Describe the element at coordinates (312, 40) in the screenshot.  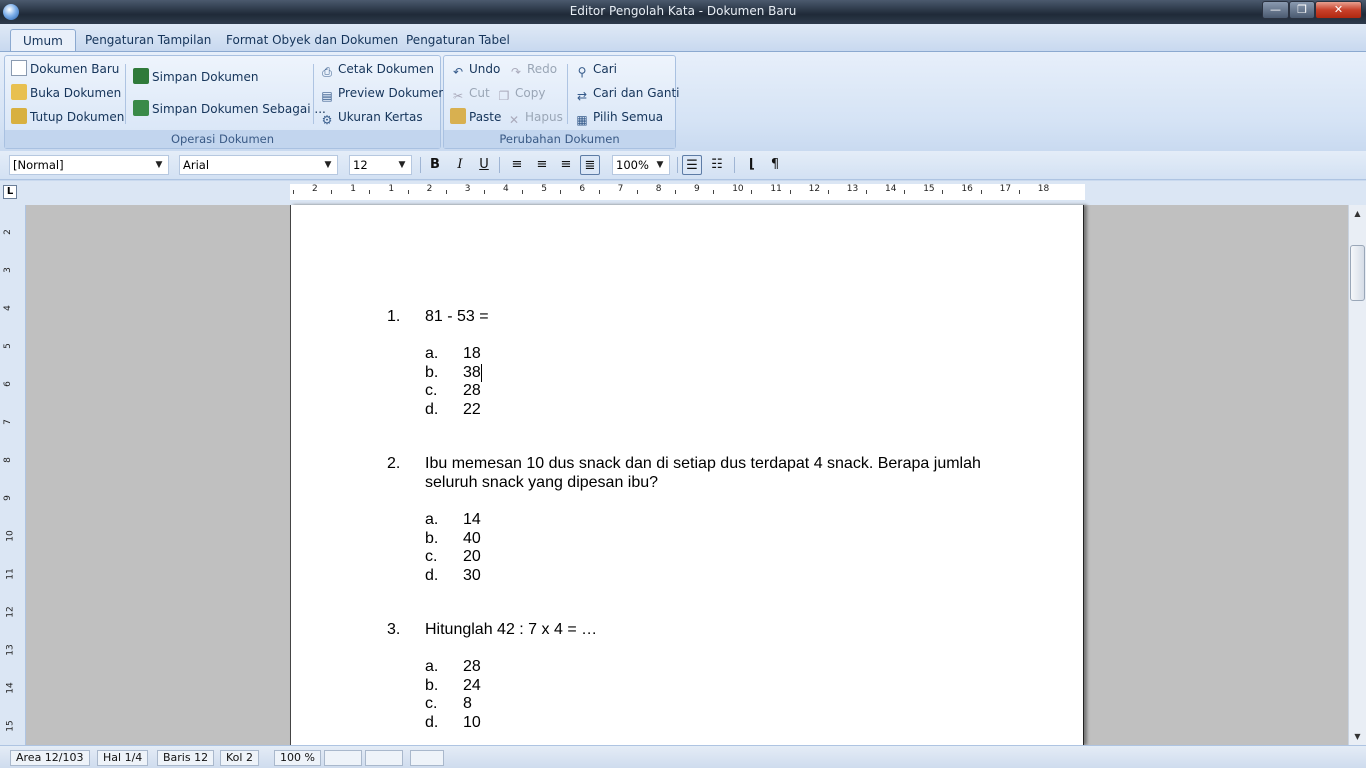
I see `tab-format-obyek: Format Obyek dan Dokumen` at that location.